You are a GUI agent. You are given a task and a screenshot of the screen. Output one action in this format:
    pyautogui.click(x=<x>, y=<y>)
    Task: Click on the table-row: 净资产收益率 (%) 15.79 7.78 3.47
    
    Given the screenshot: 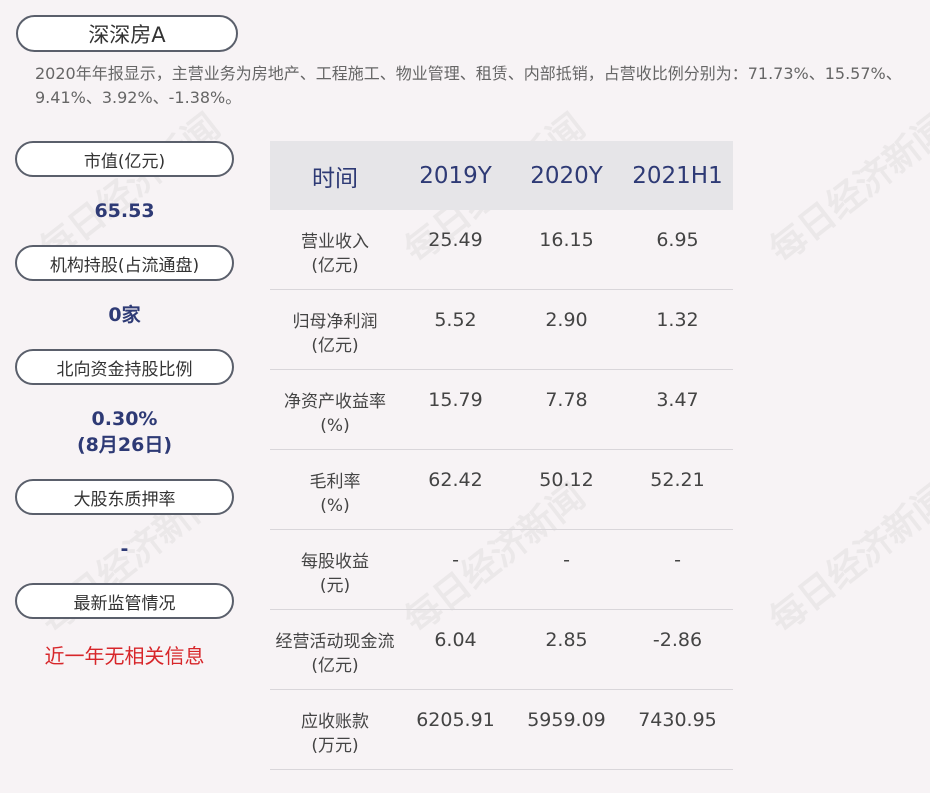 What is the action you would take?
    pyautogui.click(x=501, y=410)
    